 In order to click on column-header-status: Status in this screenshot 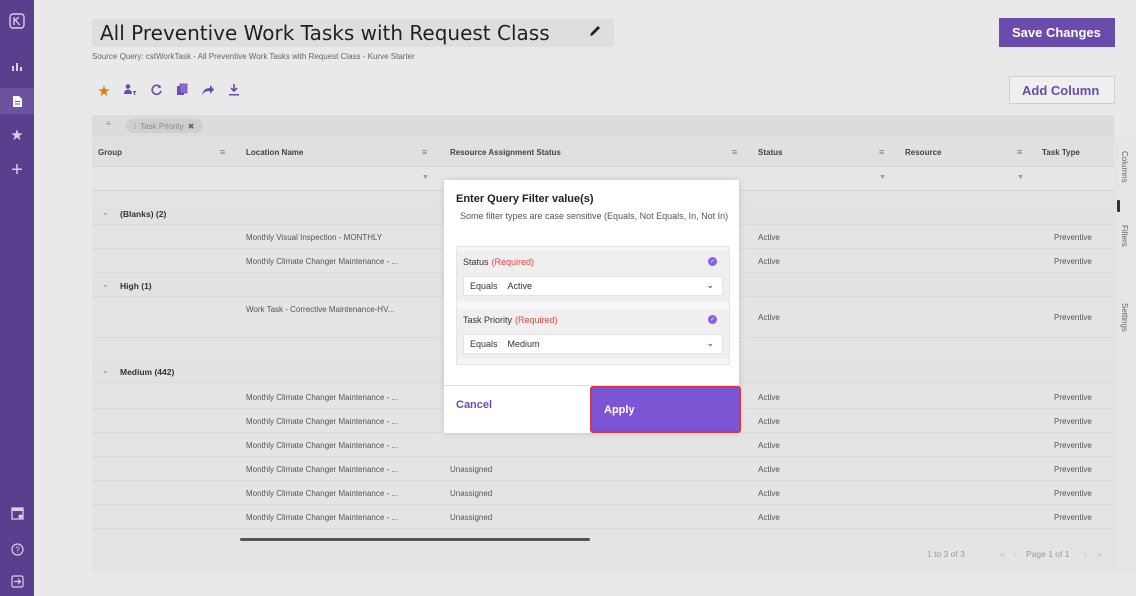, I will do `click(767, 152)`.